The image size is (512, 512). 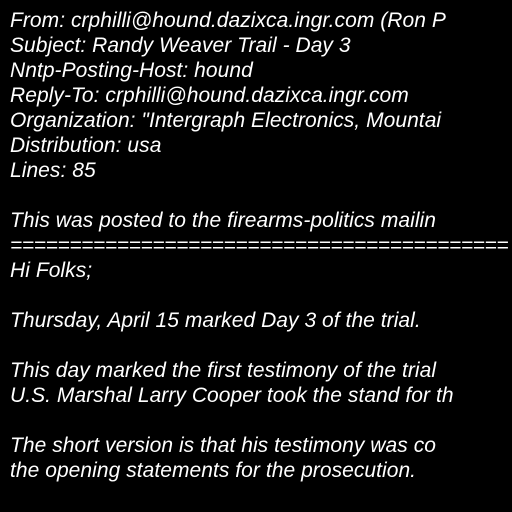 What do you see at coordinates (53, 170) in the screenshot?
I see `header-lines: Lines: 85` at bounding box center [53, 170].